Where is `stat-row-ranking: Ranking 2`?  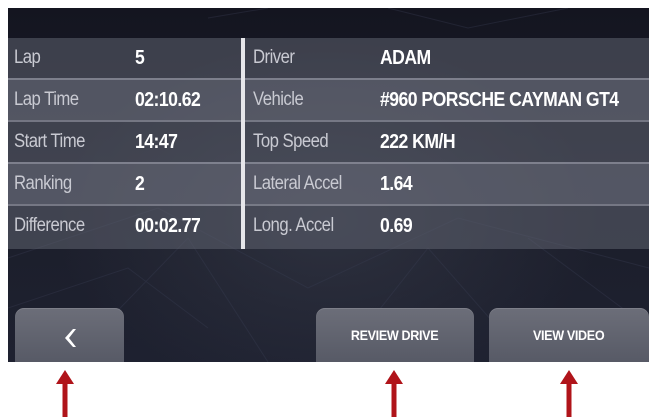 stat-row-ranking: Ranking 2 is located at coordinates (124, 183).